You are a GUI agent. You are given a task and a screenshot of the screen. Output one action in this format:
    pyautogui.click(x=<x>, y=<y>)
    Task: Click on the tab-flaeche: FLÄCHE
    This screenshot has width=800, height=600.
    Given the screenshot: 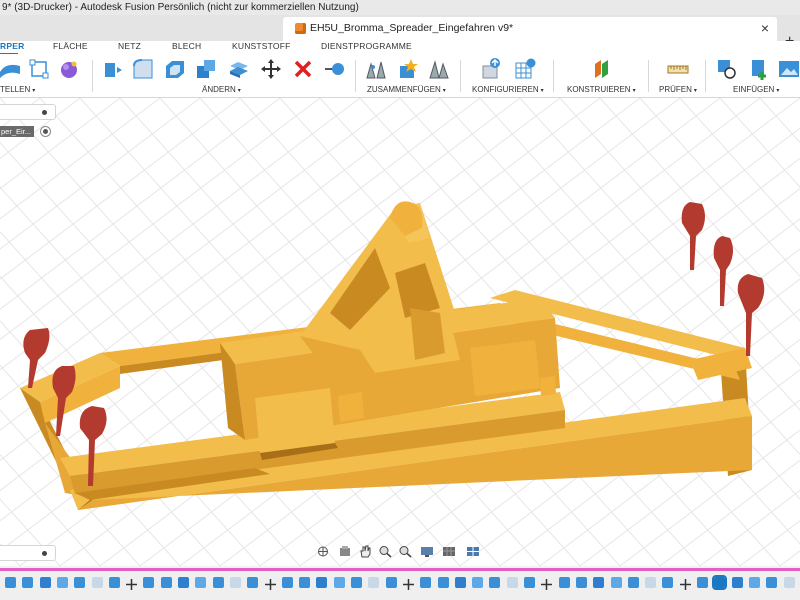 What is the action you would take?
    pyautogui.click(x=70, y=46)
    